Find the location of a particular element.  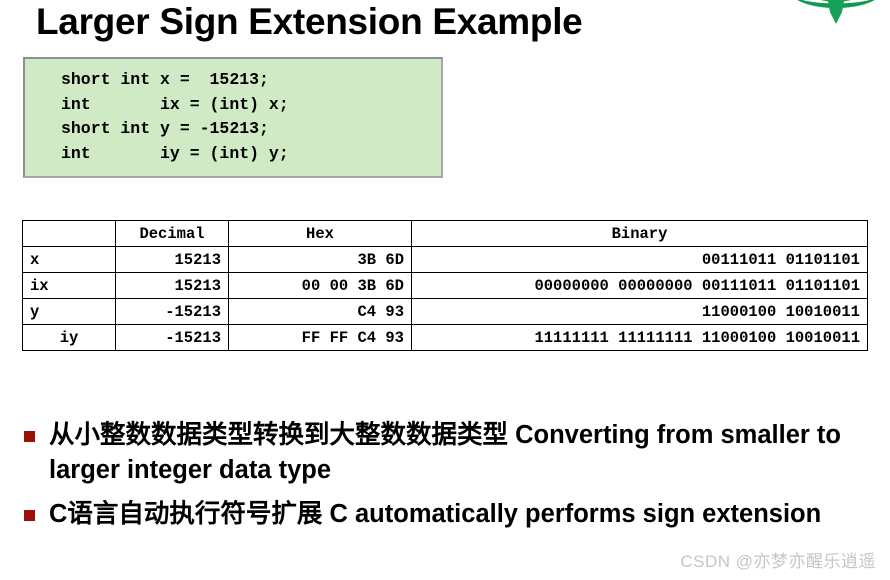

page-title: Larger Sign Extension Example is located at coordinates (309, 21).